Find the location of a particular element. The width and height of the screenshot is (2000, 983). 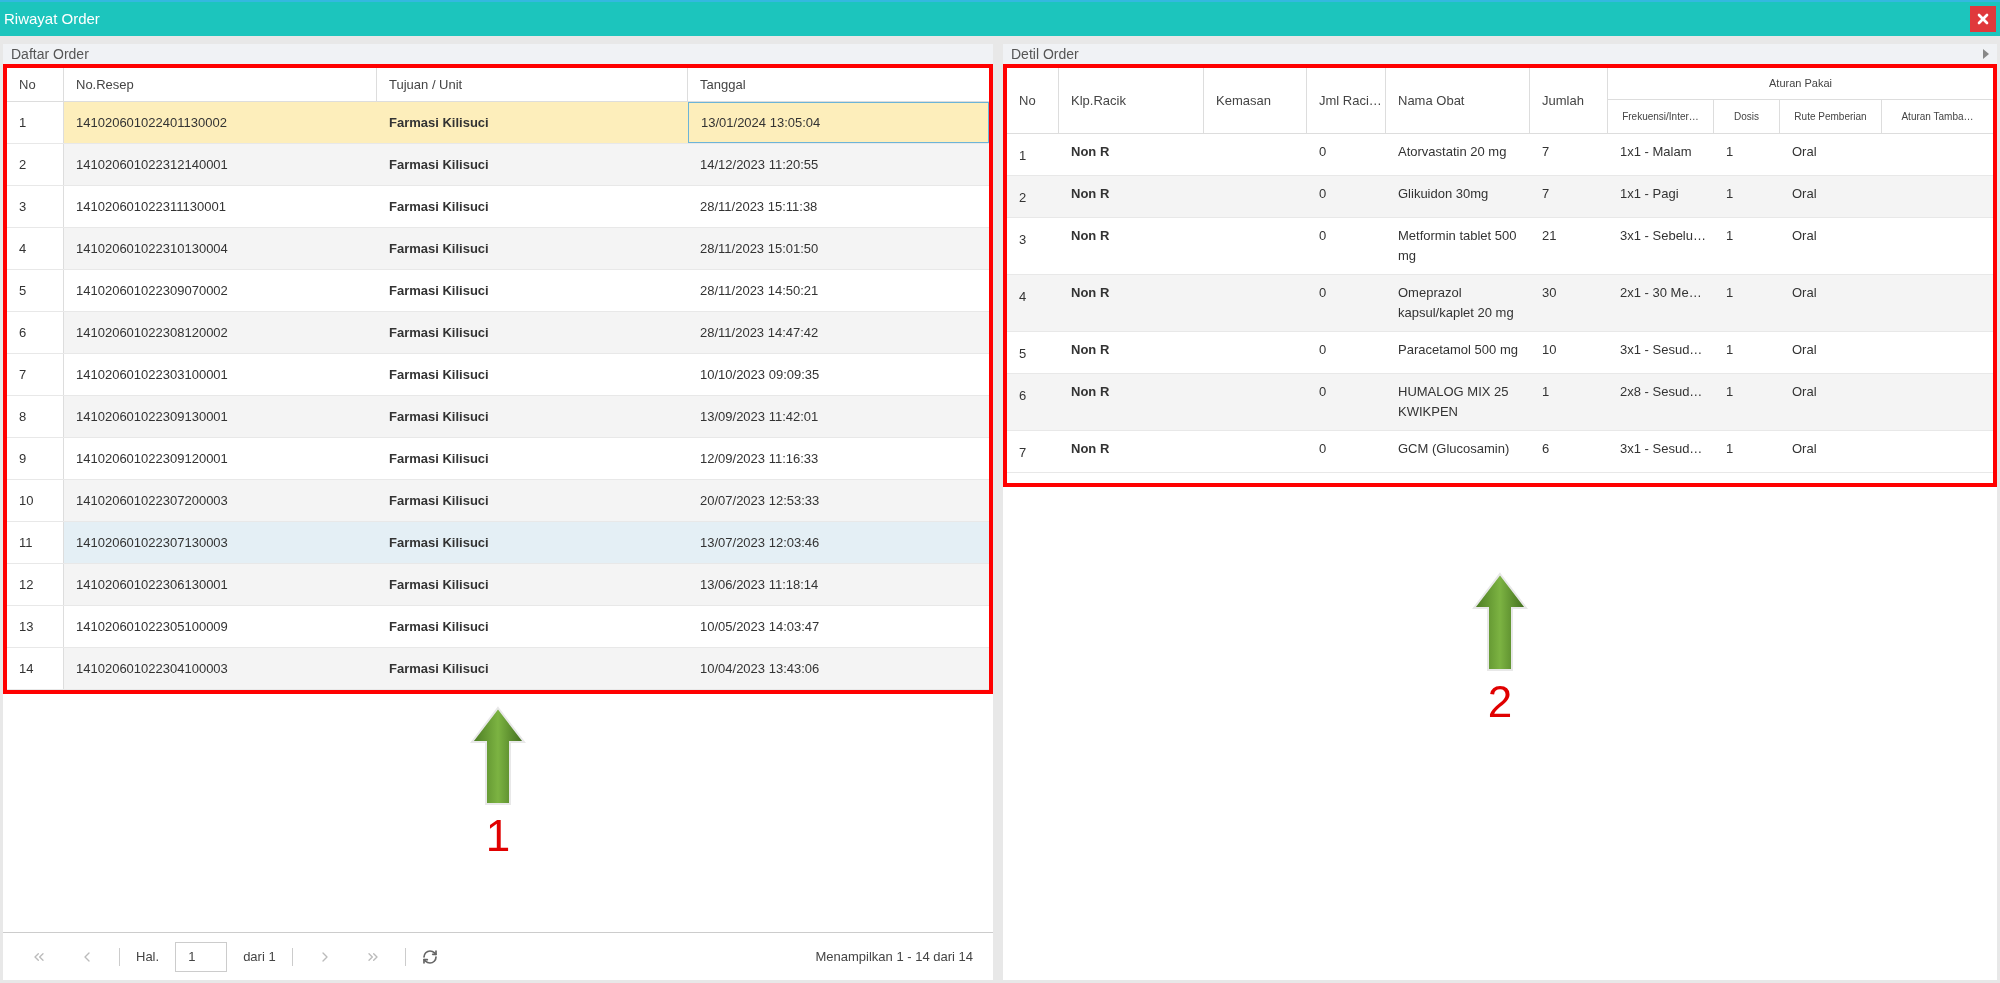

table-cell-text: 28/11/2023 15:01:50 is located at coordinates (759, 248).